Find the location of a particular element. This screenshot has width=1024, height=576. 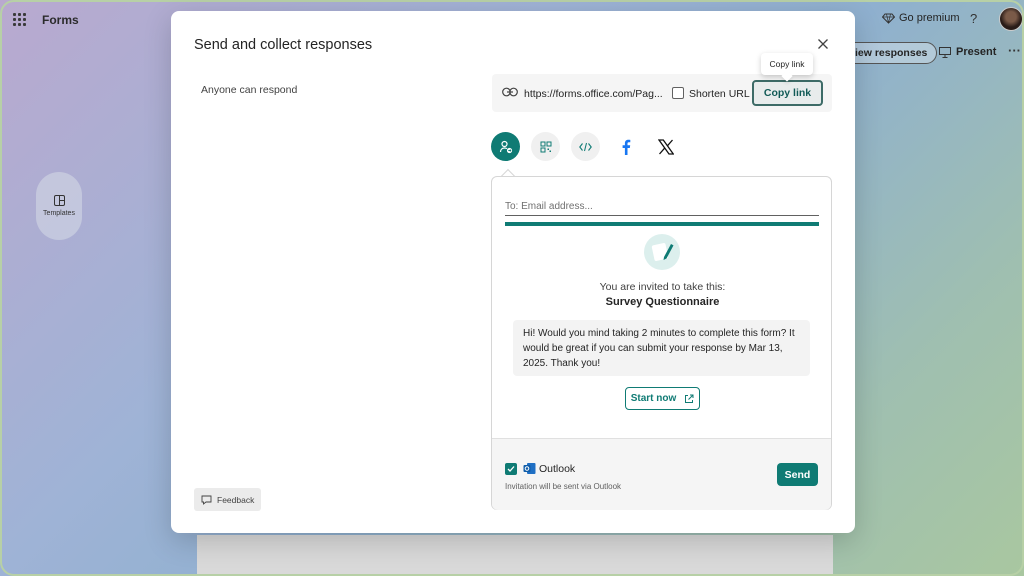

audience-label: Anyone can respond is located at coordinates (249, 90).